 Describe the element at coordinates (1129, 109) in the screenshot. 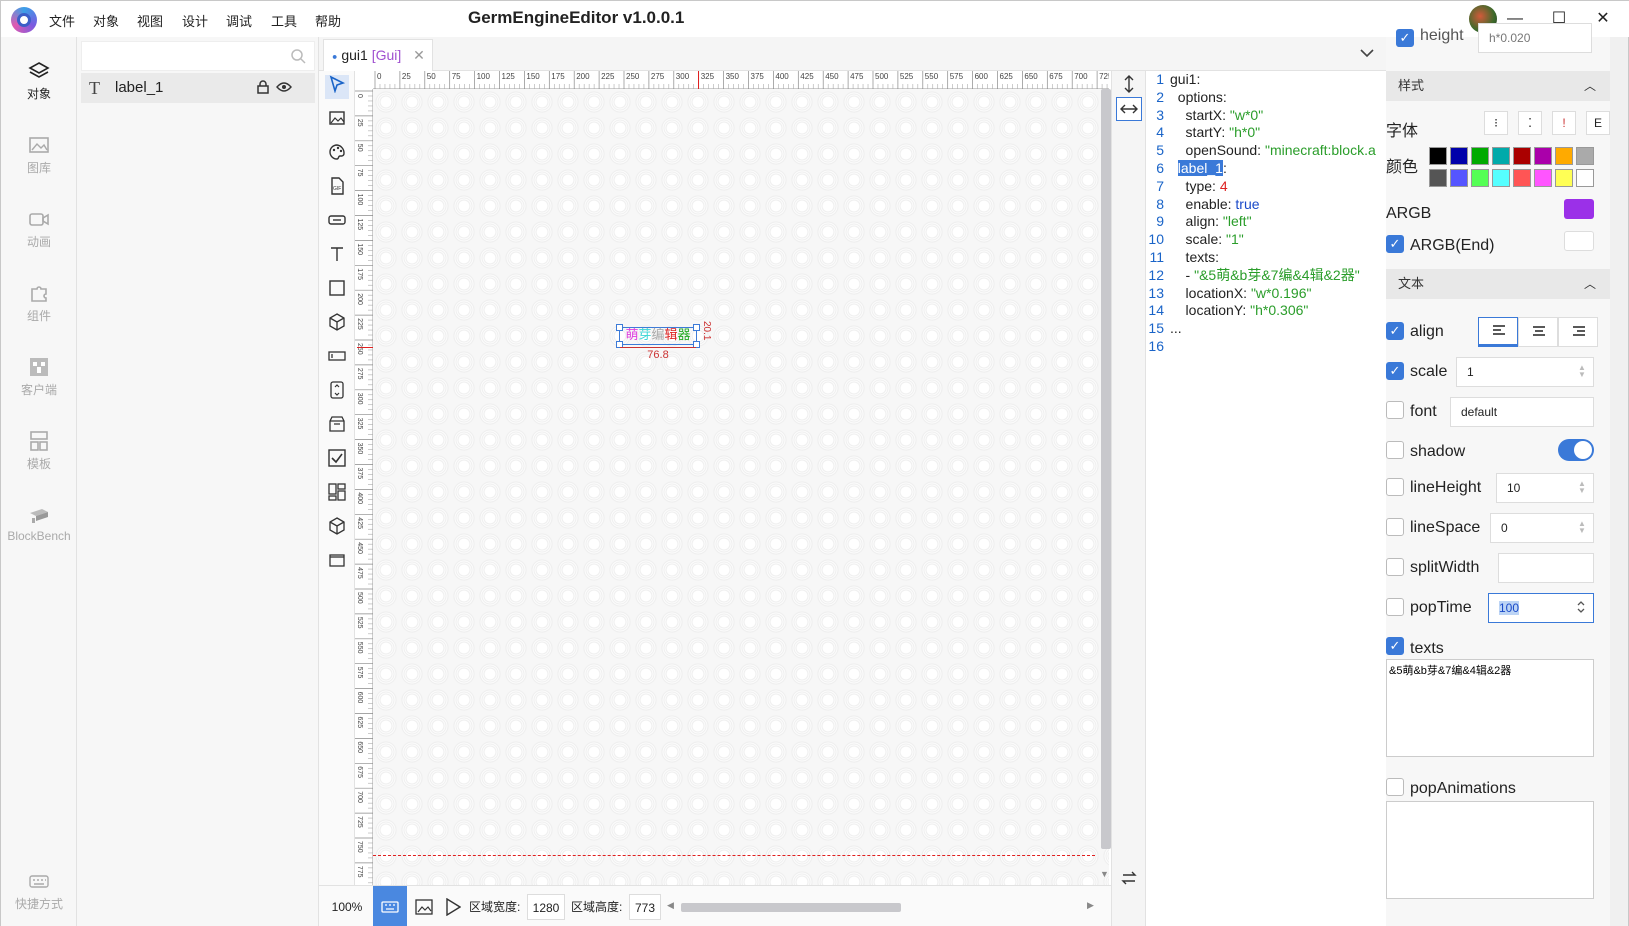

I see `horizontal-resize-button` at that location.